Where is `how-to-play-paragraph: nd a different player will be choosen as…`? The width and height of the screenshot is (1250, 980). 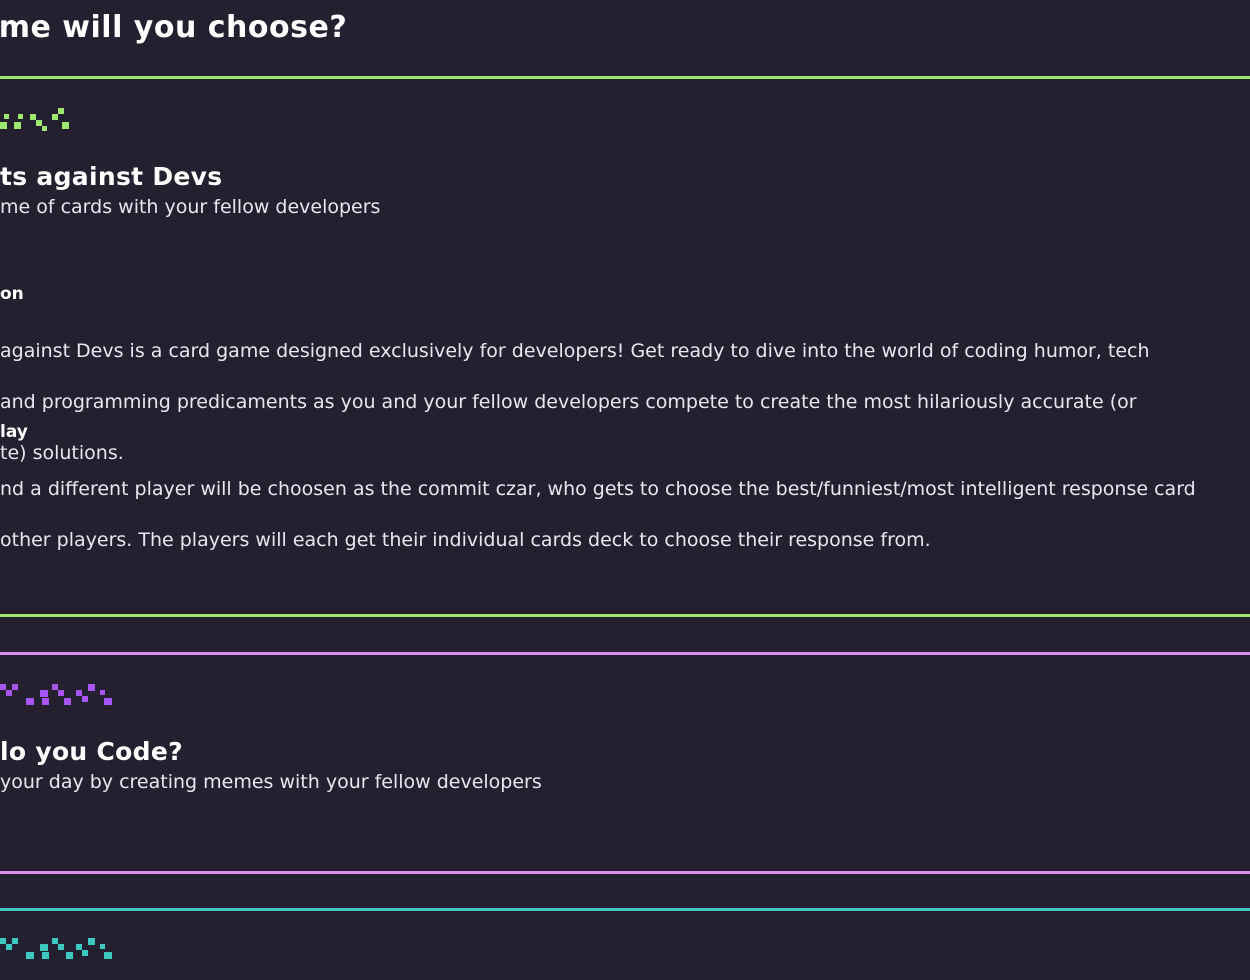
how-to-play-paragraph: nd a different player will be choosen as… is located at coordinates (620, 515).